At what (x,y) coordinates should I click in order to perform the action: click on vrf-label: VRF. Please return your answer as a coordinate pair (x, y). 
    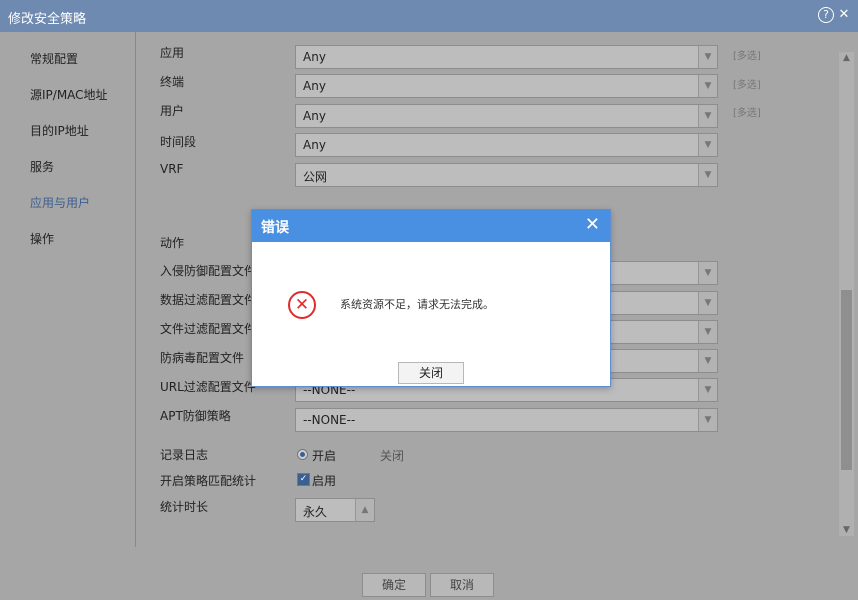
    Looking at the image, I should click on (172, 169).